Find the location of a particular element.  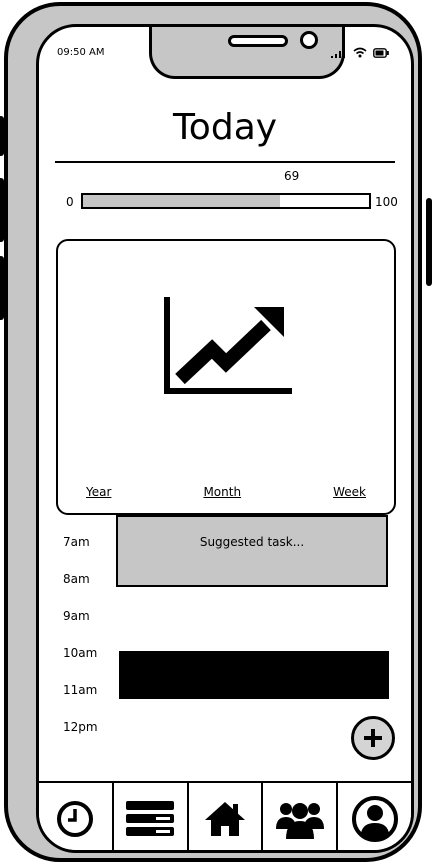

wifi-icon is located at coordinates (360, 52).